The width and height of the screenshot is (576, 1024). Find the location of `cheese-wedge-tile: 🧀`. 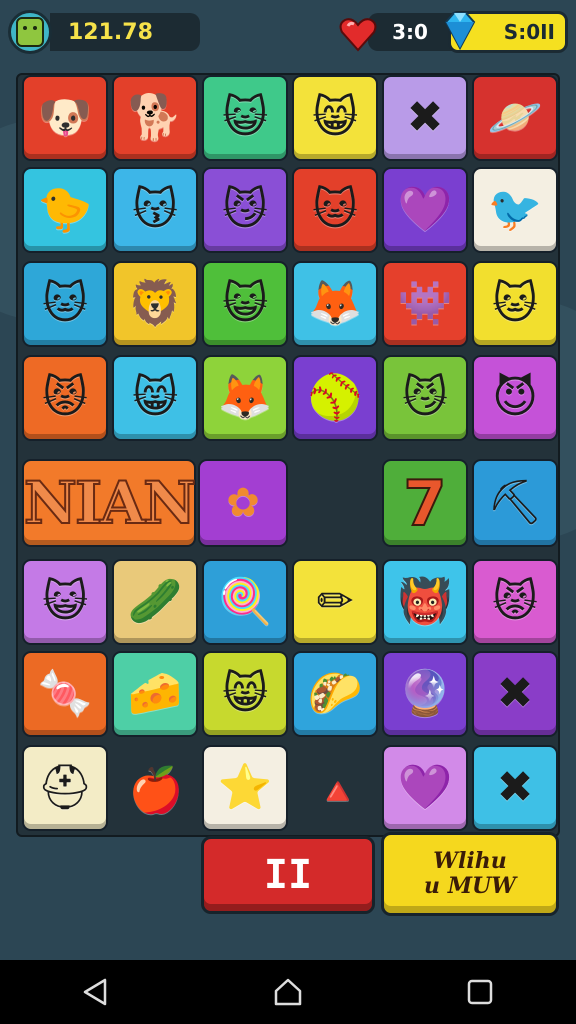

cheese-wedge-tile: 🧀 is located at coordinates (155, 694).